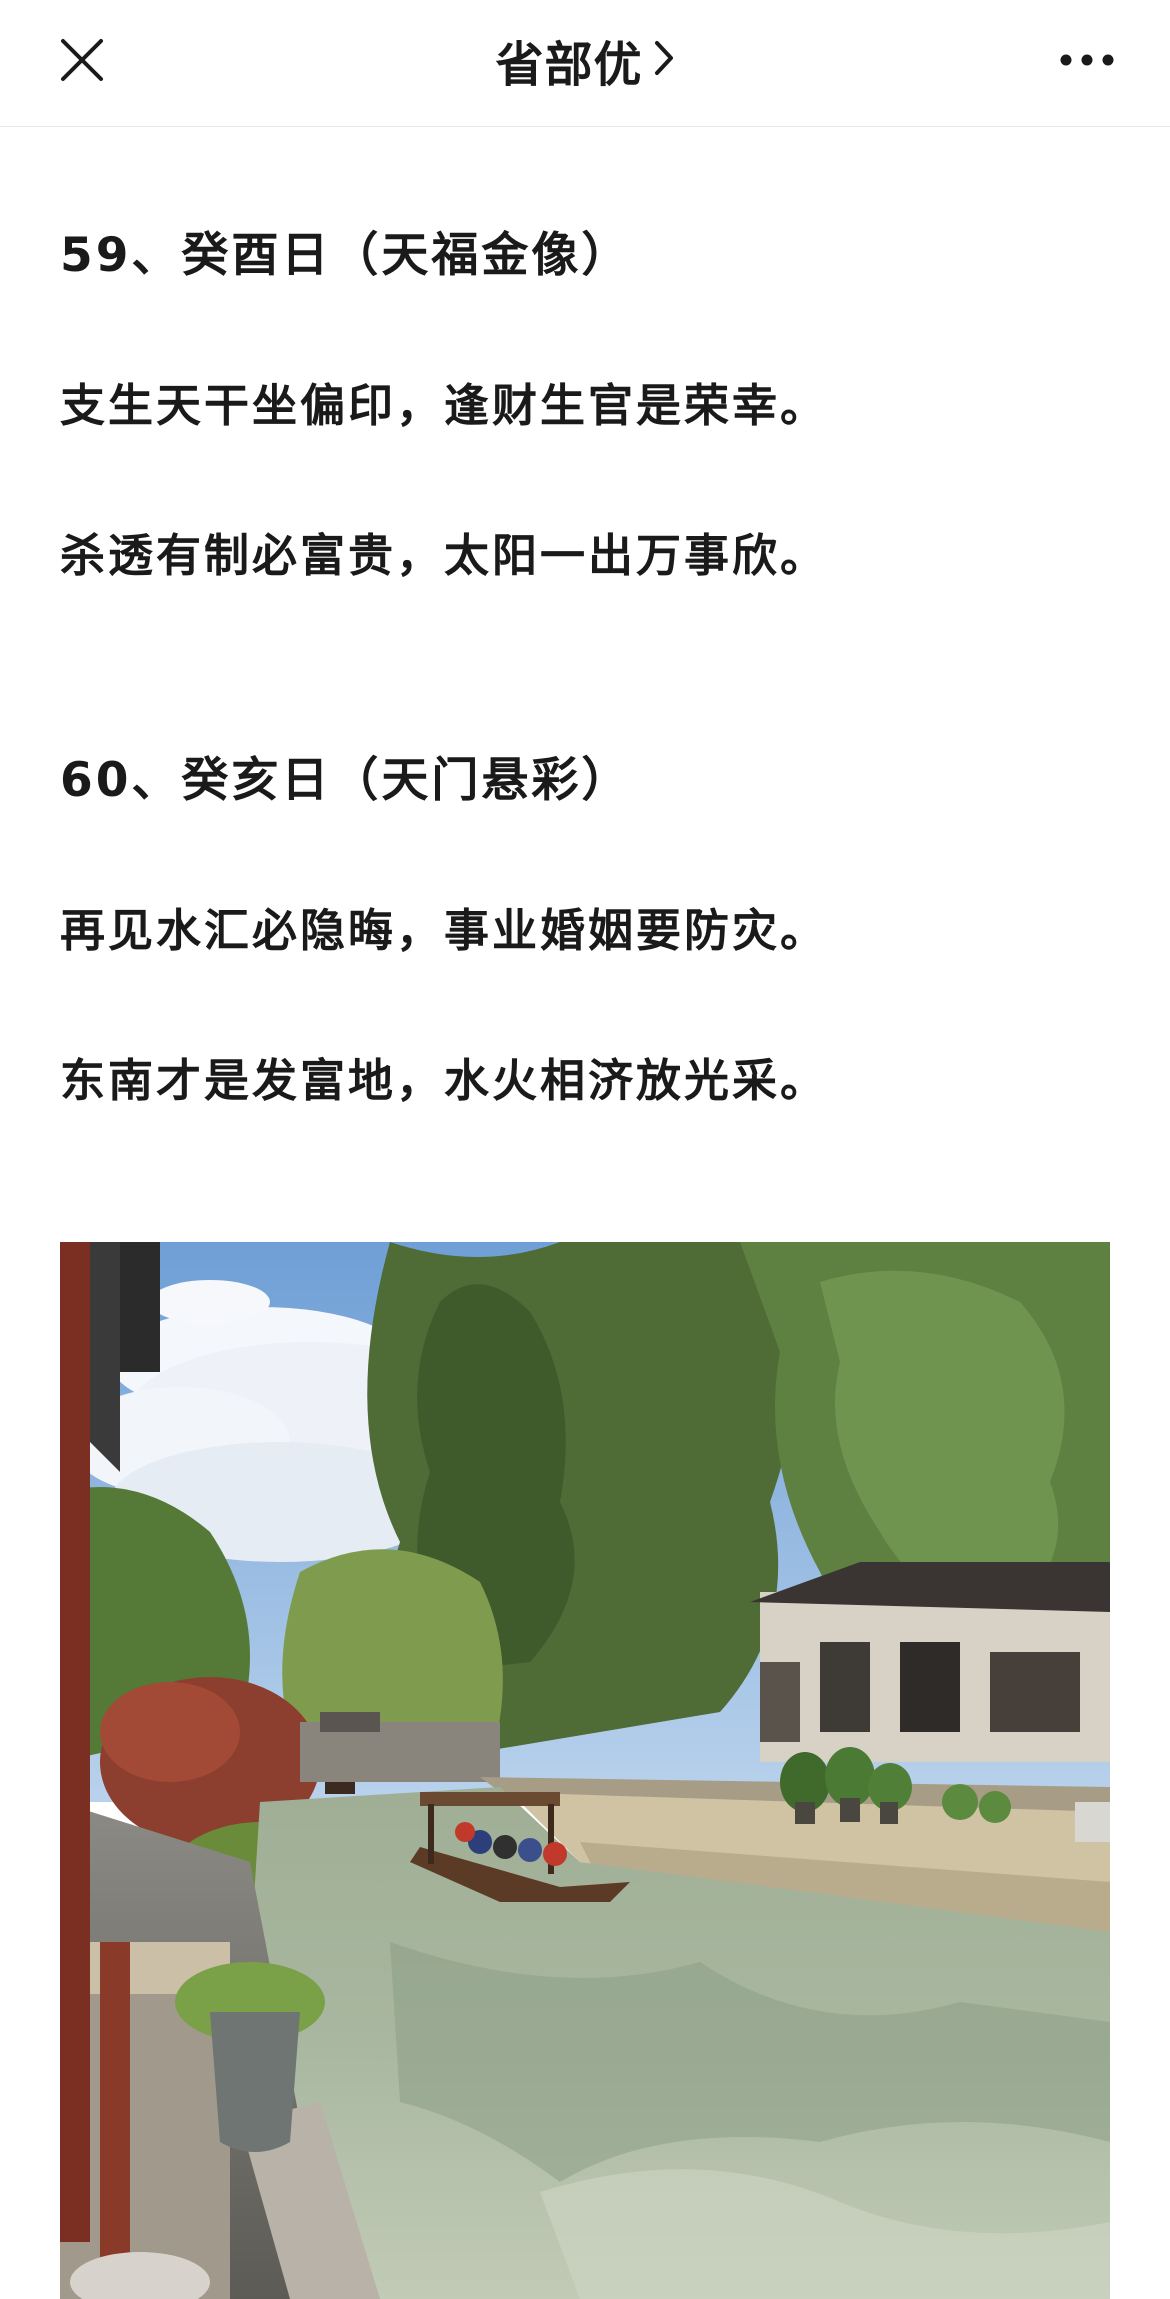  What do you see at coordinates (444, 1080) in the screenshot?
I see `verse-line: 东南才是发富地，水火相济放光采。` at bounding box center [444, 1080].